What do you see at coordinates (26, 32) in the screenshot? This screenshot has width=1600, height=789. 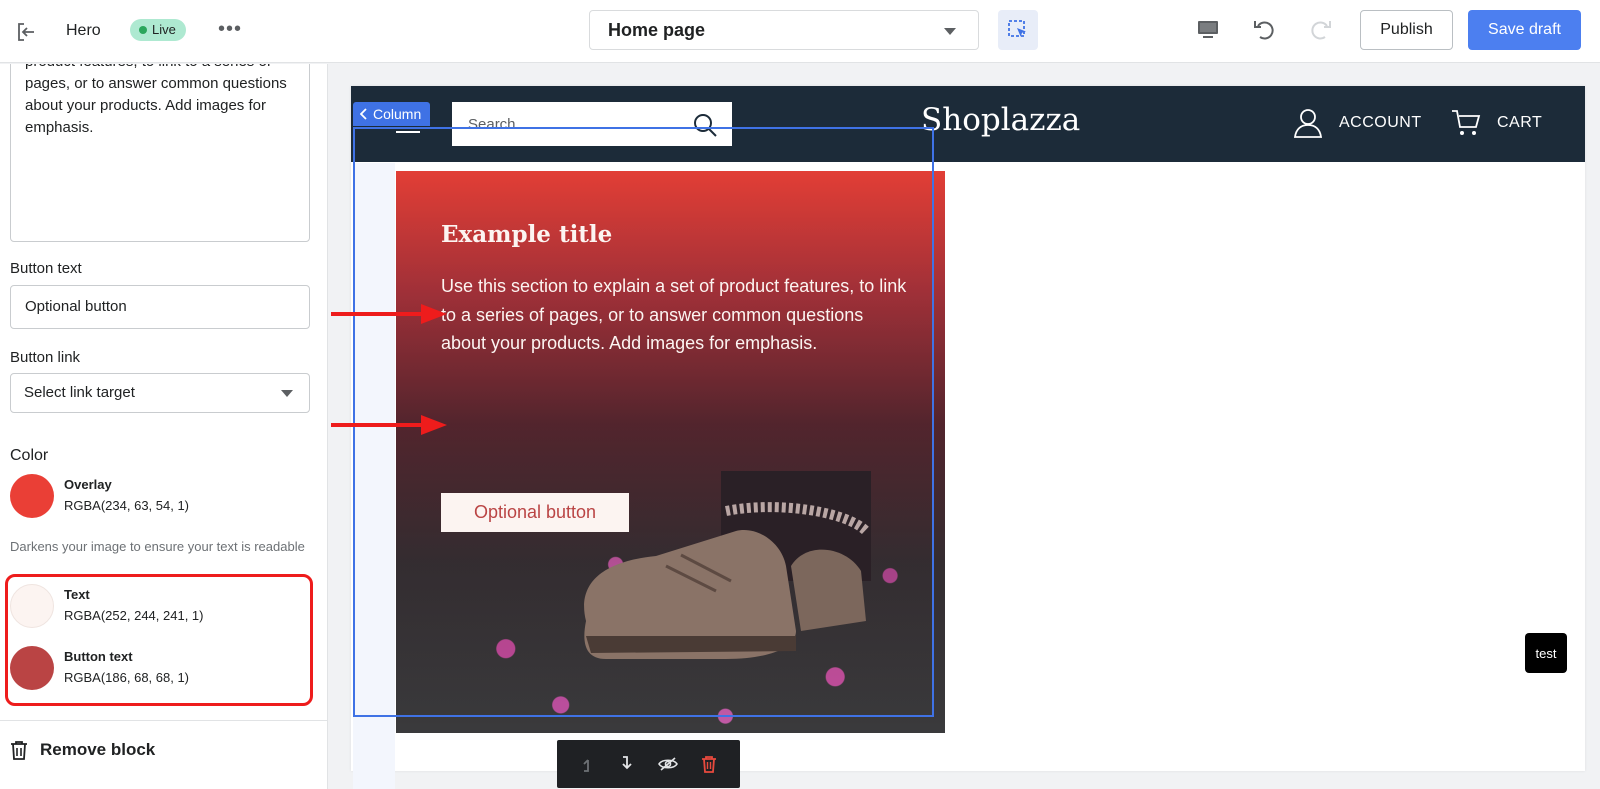 I see `exit-icon` at bounding box center [26, 32].